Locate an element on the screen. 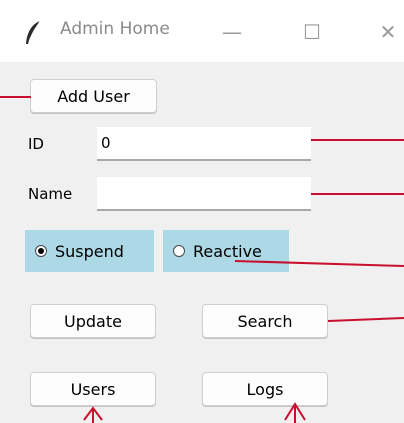 The image size is (404, 423). close-button: ✕ is located at coordinates (386, 32).